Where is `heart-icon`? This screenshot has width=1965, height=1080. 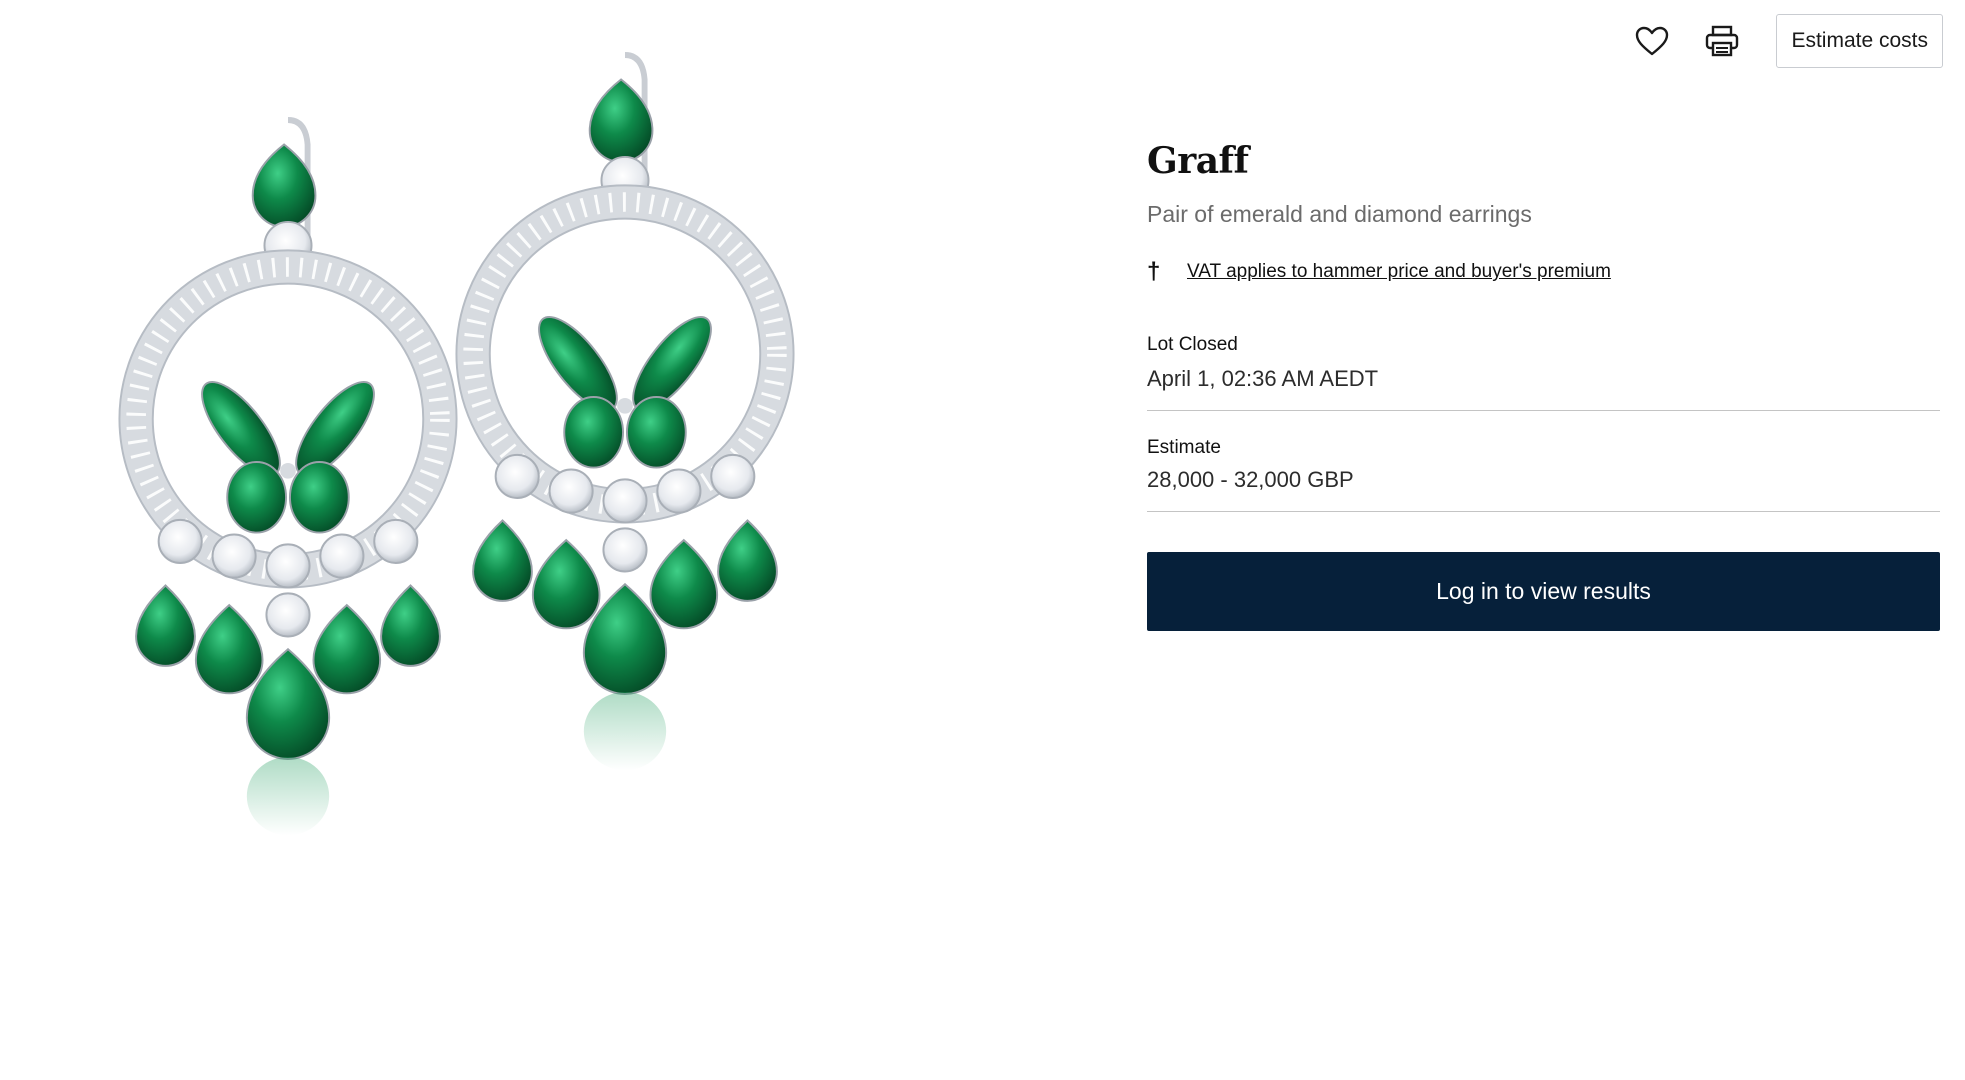 heart-icon is located at coordinates (1652, 41).